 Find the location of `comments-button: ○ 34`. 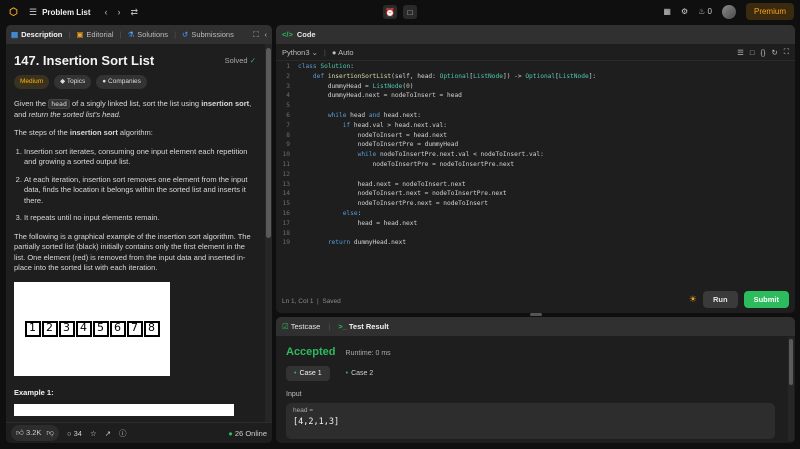

comments-button: ○ 34 is located at coordinates (74, 433).